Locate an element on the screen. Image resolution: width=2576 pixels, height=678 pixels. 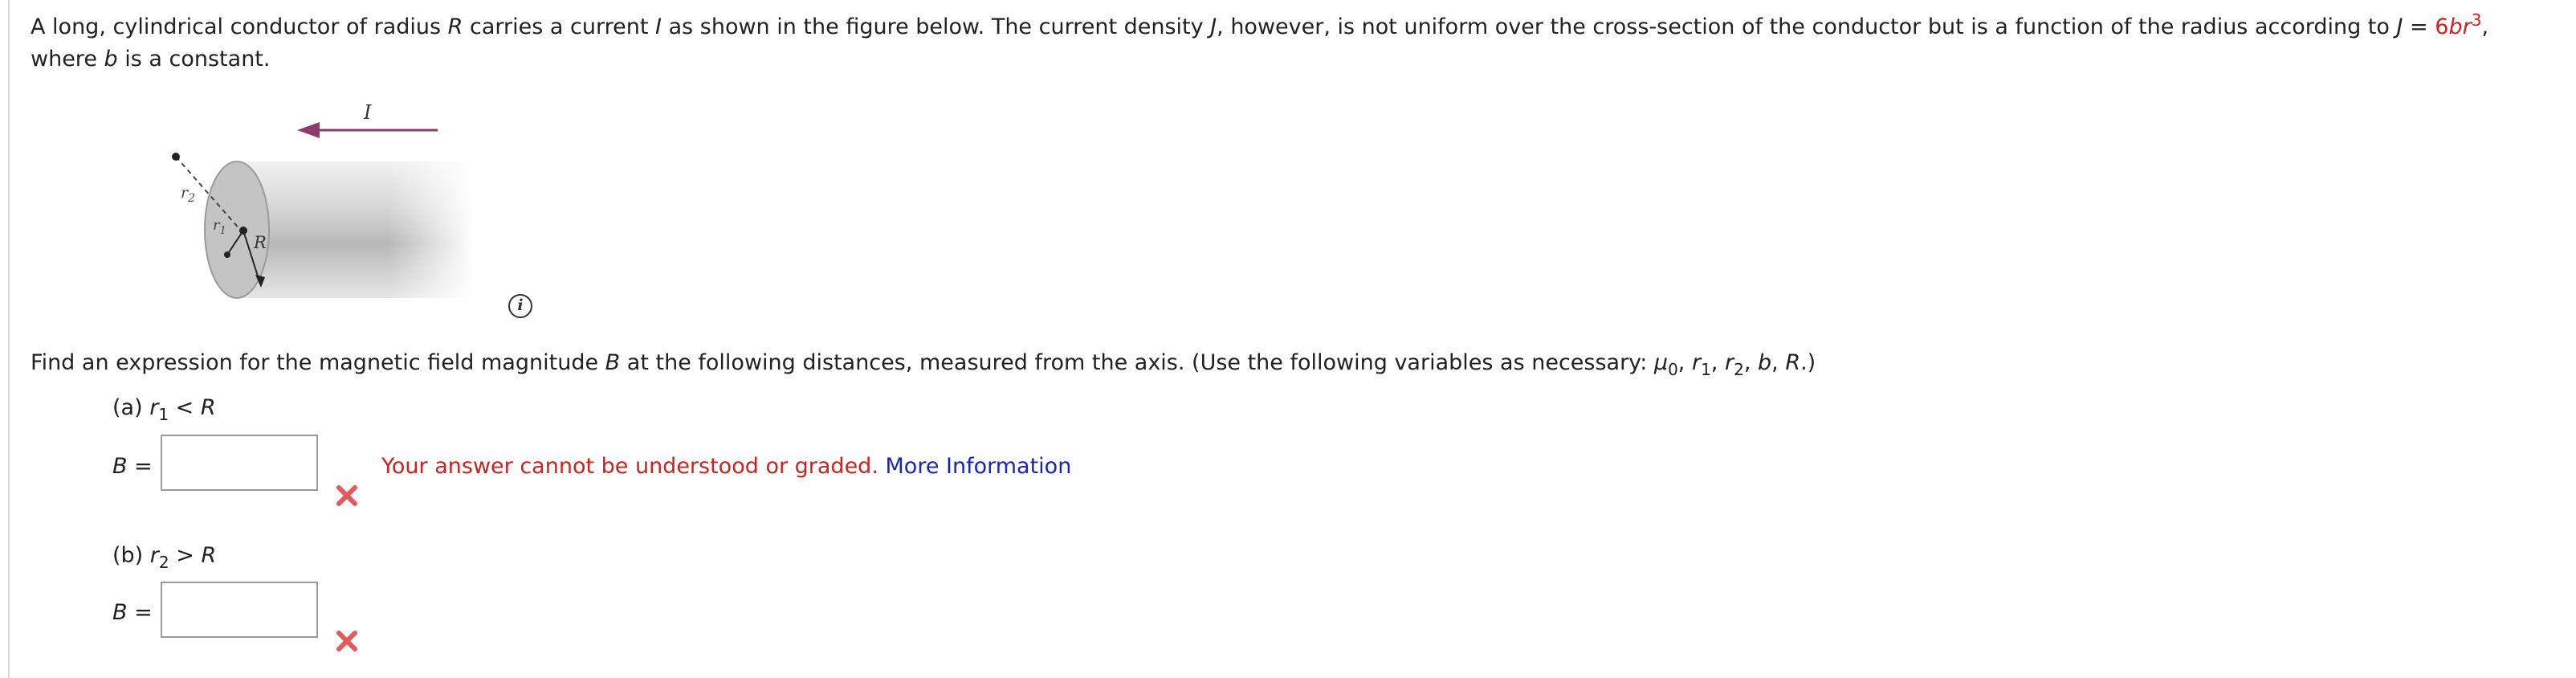
current-arrowhead is located at coordinates (308, 130).